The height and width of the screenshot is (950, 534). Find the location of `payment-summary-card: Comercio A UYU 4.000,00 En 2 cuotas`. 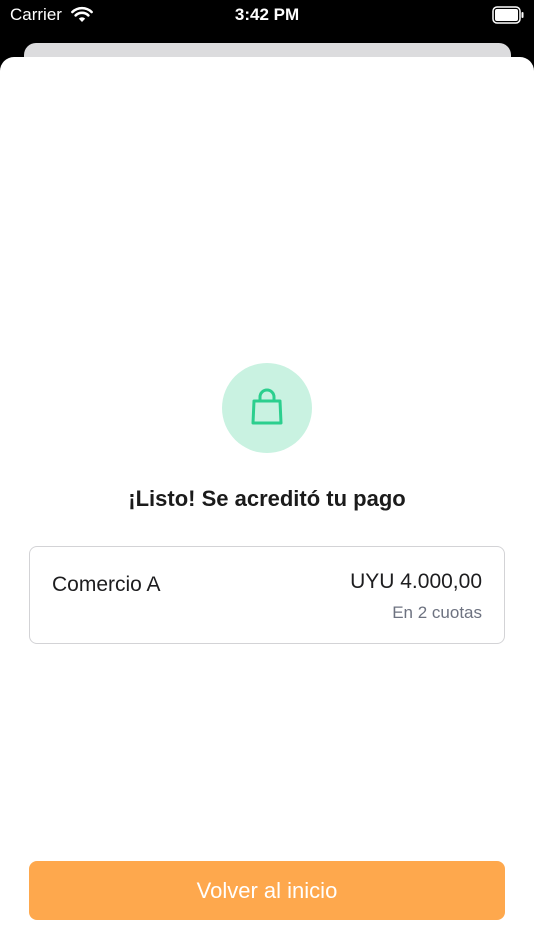

payment-summary-card: Comercio A UYU 4.000,00 En 2 cuotas is located at coordinates (267, 595).